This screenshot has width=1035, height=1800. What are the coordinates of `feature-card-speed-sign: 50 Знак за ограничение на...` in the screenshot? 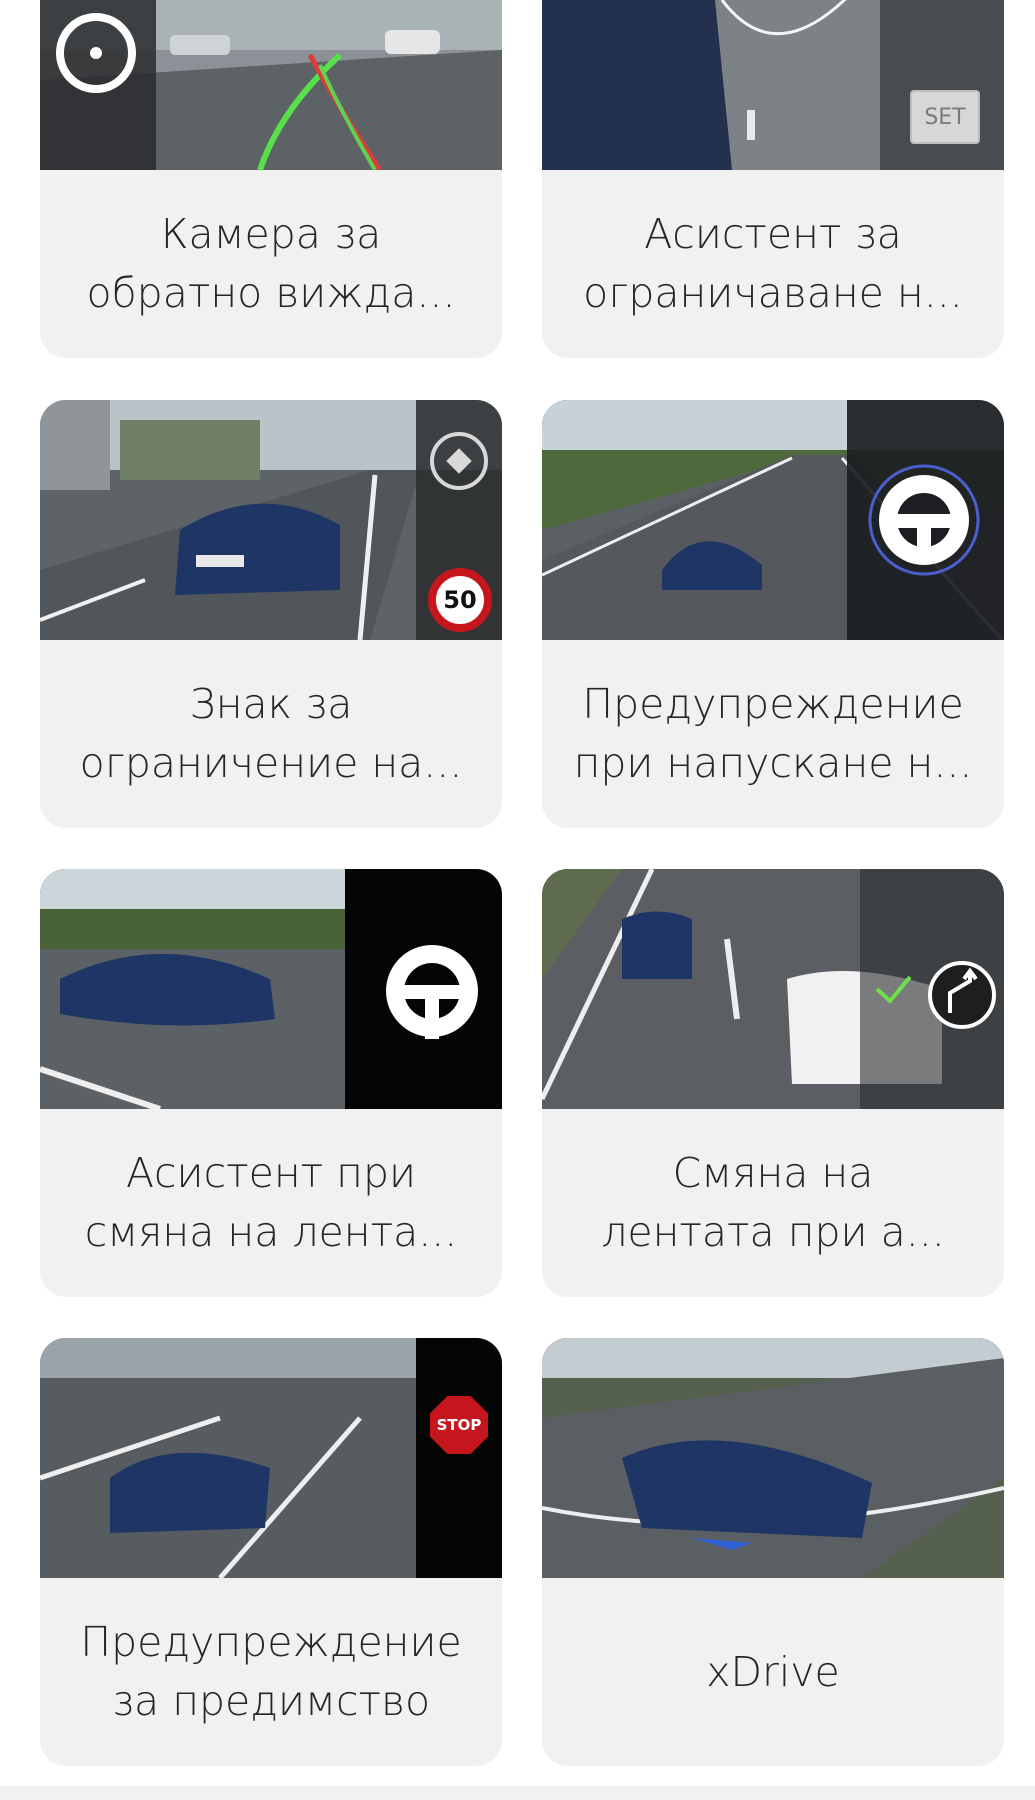 It's located at (271, 614).